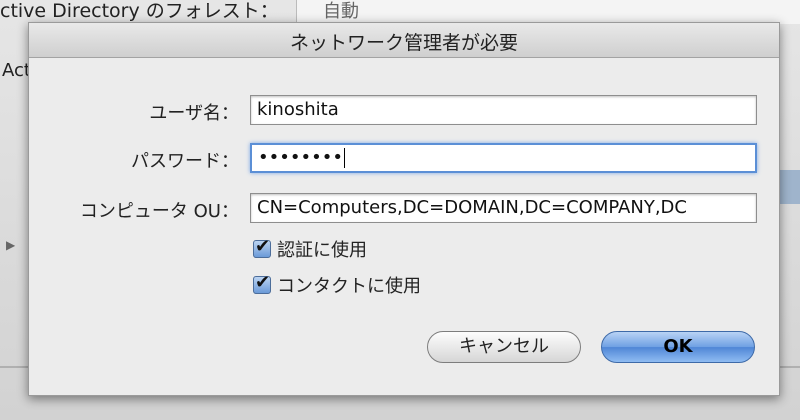  What do you see at coordinates (322, 250) in the screenshot?
I see `use-for-auth-label: 認証に使用` at bounding box center [322, 250].